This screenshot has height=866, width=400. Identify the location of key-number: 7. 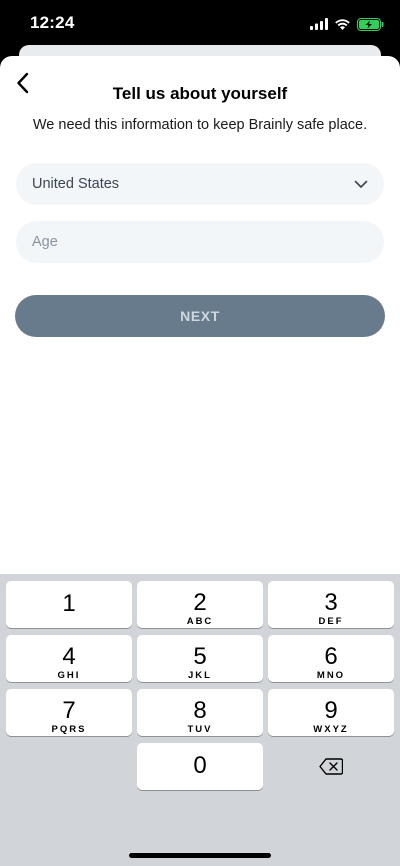
(69, 710).